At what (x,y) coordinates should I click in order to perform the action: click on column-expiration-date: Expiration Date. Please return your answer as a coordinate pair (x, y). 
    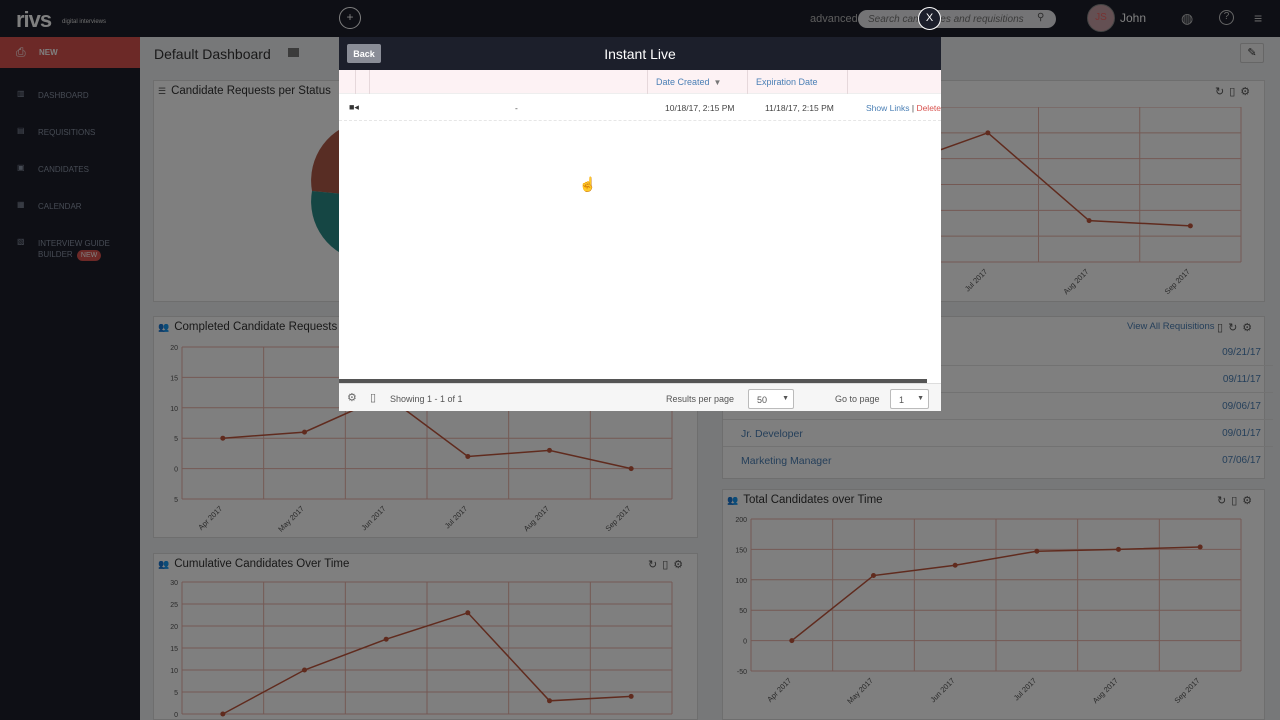
    Looking at the image, I should click on (797, 82).